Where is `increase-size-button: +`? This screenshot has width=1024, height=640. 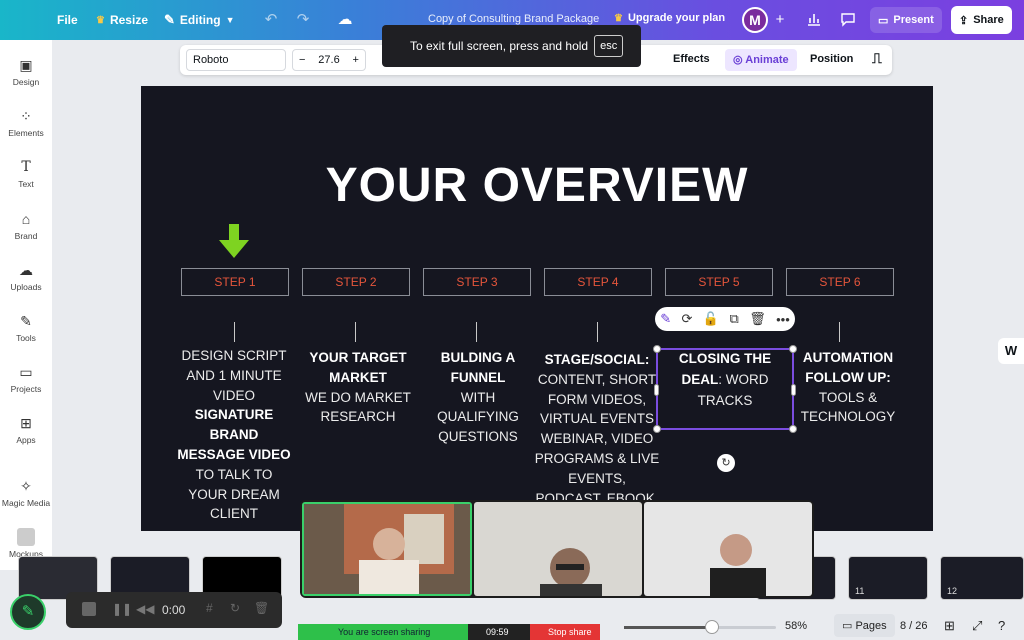 increase-size-button: + is located at coordinates (356, 60).